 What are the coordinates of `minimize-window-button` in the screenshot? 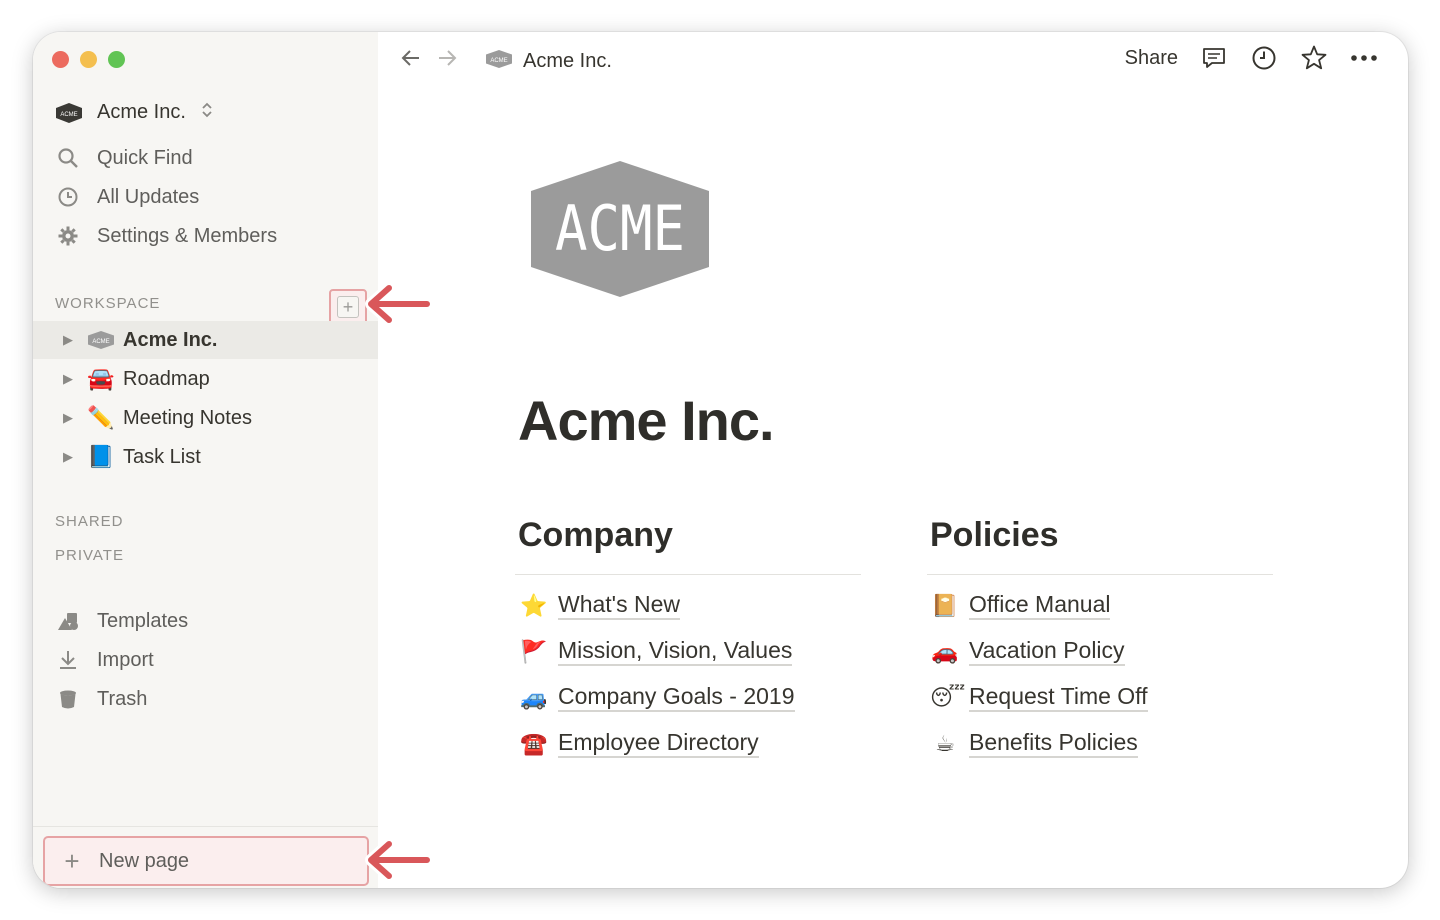 It's located at (88, 59).